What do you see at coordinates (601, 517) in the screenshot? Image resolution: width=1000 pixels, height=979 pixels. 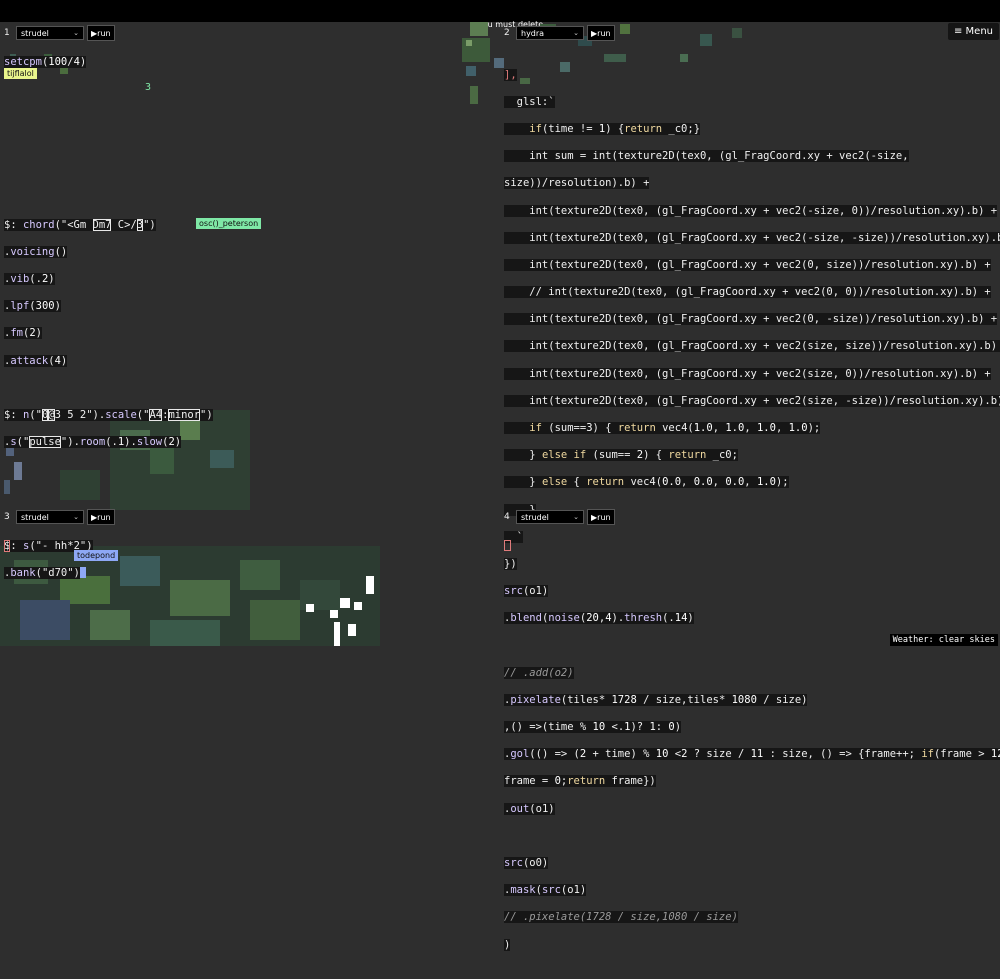 I see `pane-4-run-button: ▶run` at bounding box center [601, 517].